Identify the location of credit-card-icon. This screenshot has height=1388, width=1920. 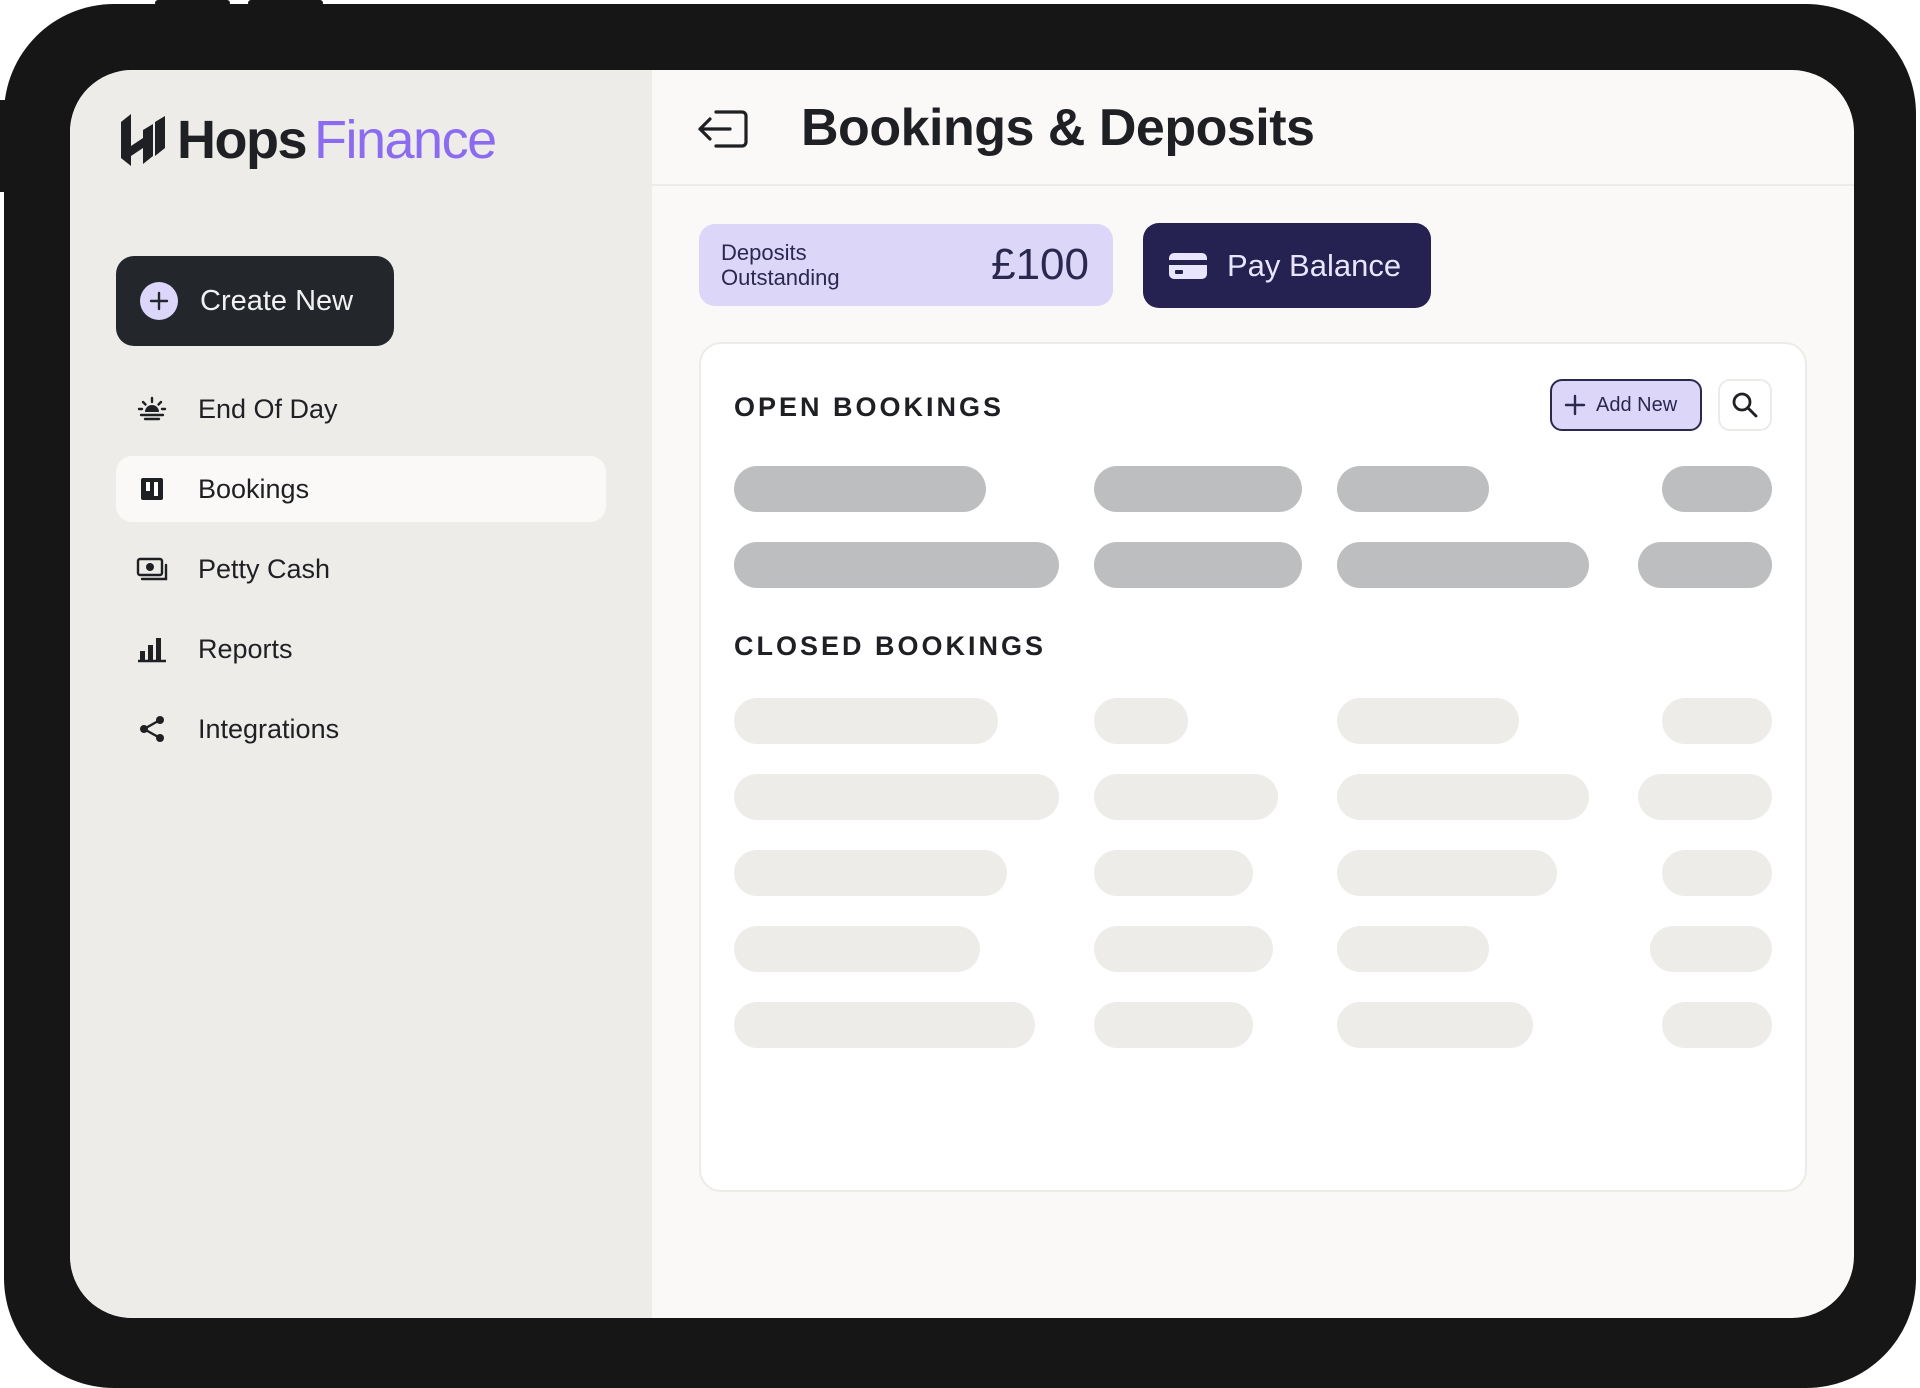
(1188, 265).